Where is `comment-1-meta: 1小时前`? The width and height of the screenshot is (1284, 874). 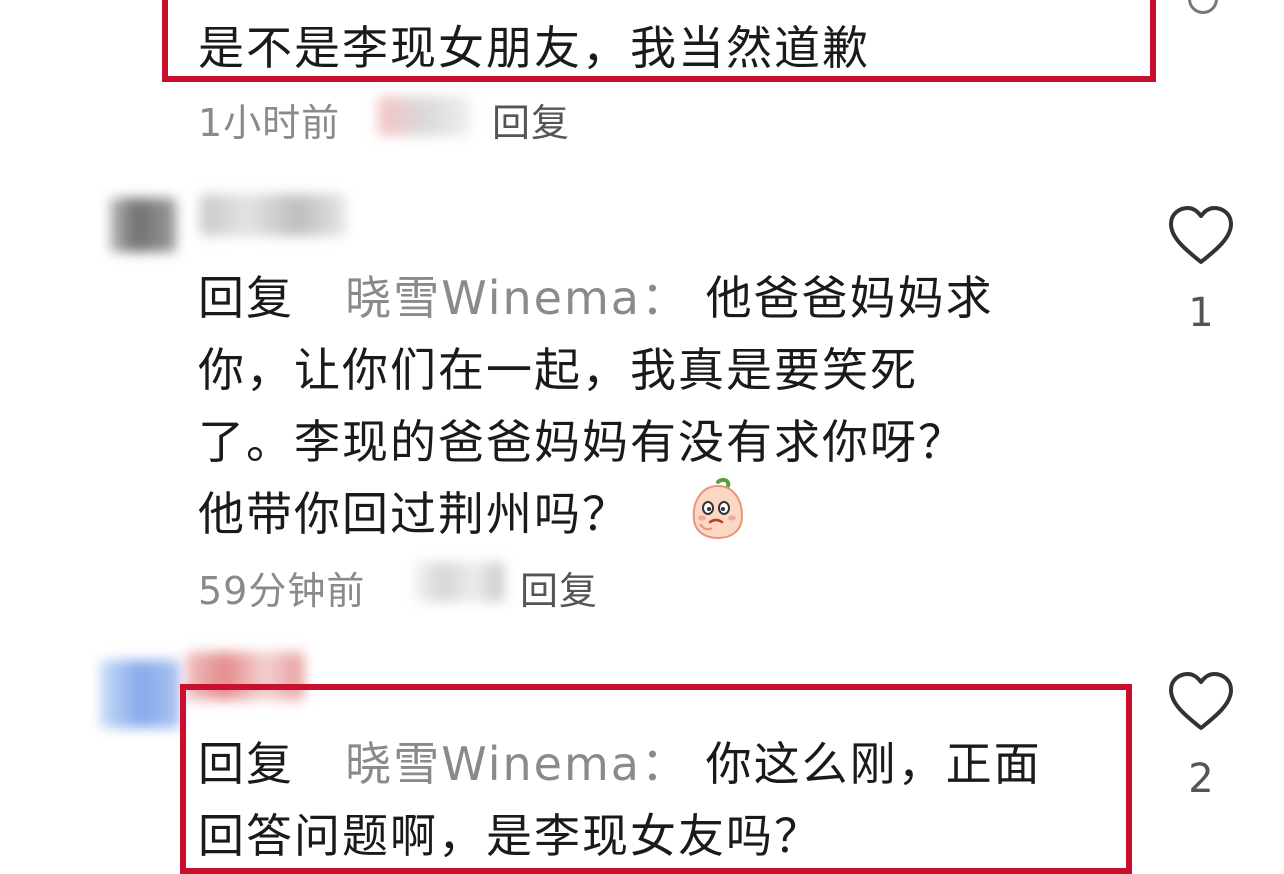 comment-1-meta: 1小时前 is located at coordinates (269, 119).